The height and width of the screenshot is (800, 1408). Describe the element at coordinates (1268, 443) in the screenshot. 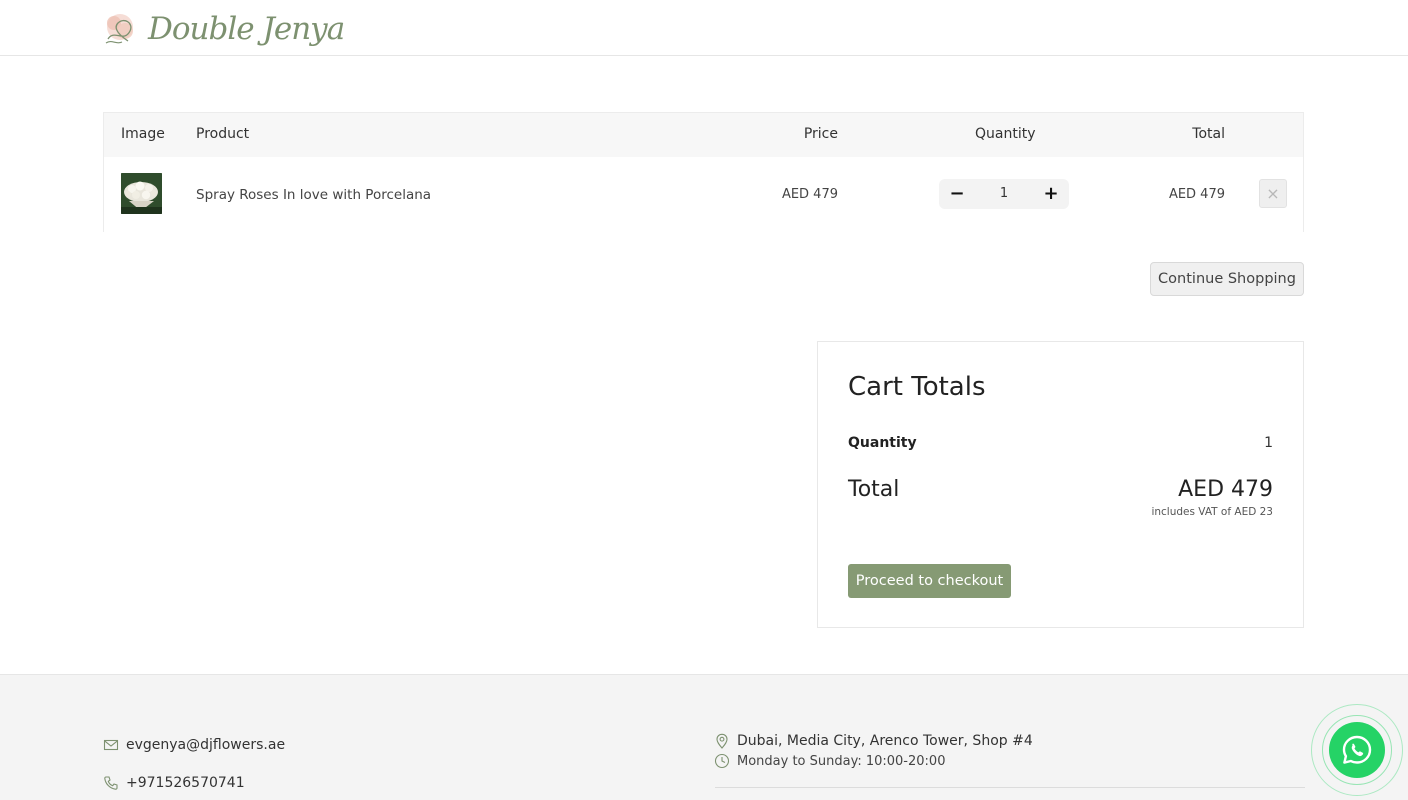

I see `totals-quantity-value: 1` at that location.